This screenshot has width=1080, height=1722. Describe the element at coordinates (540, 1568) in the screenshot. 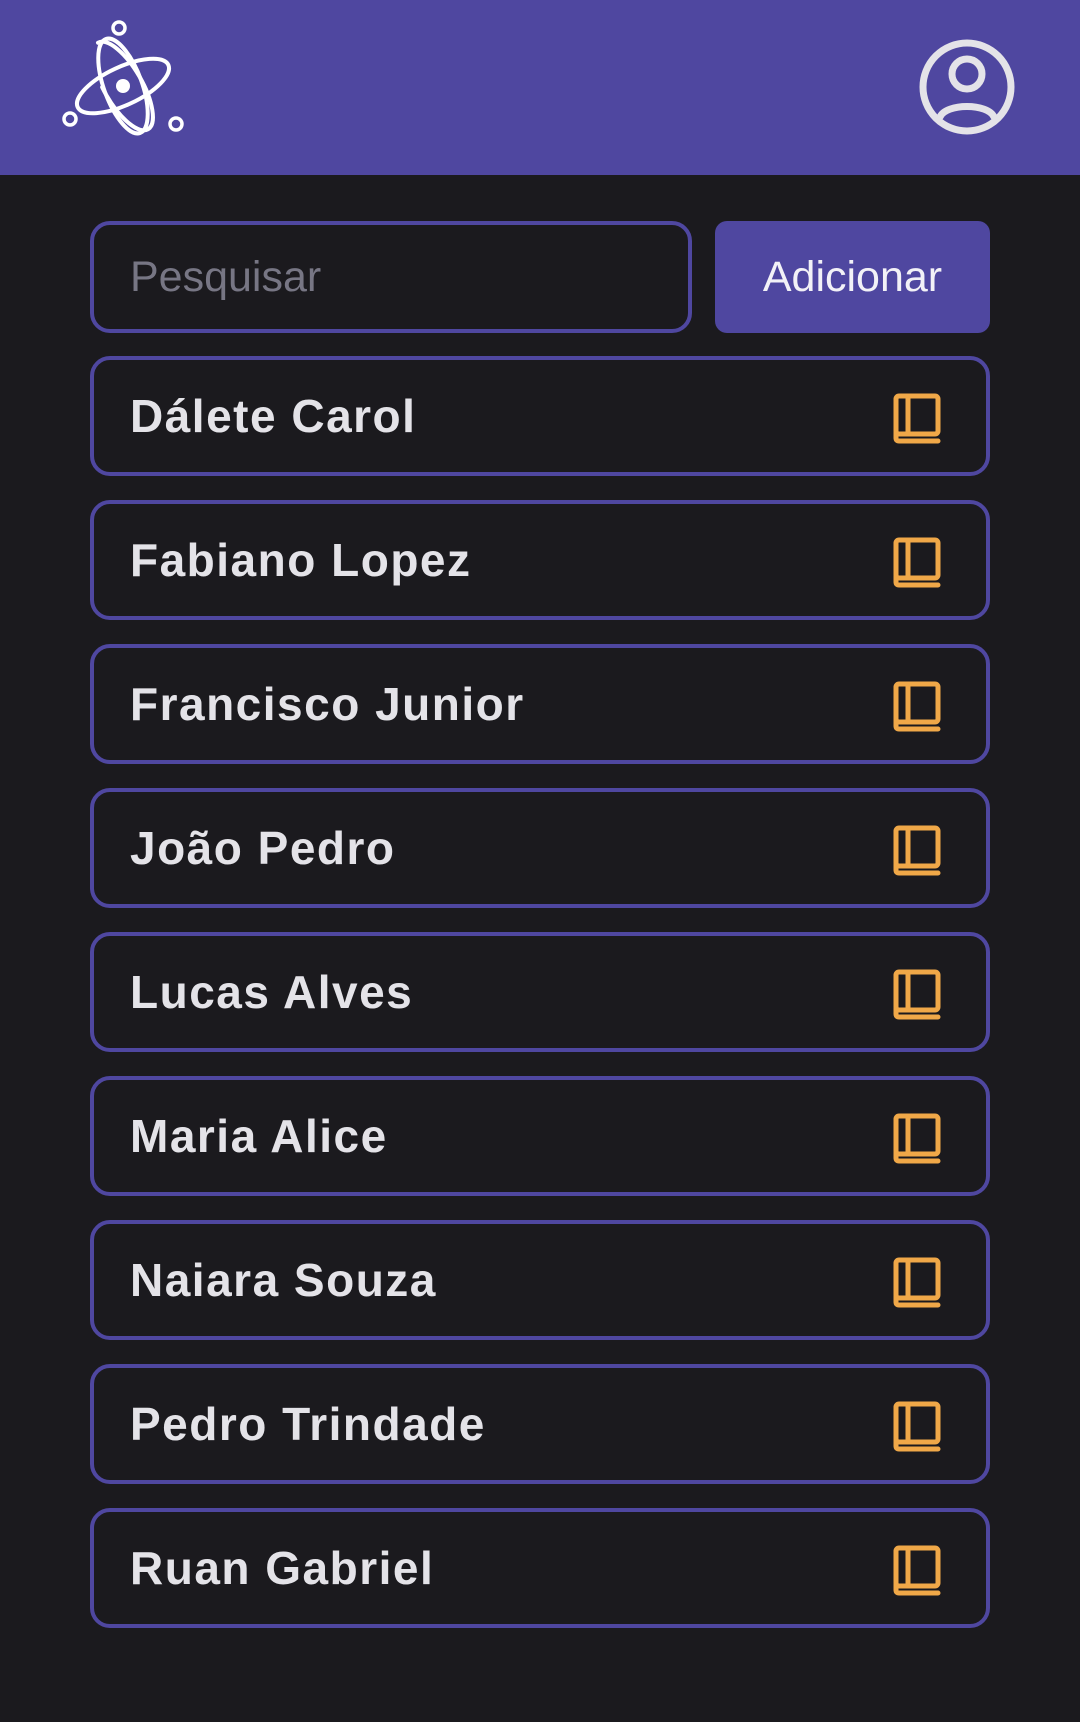

I see `list-item: Ruan Gabriel` at that location.